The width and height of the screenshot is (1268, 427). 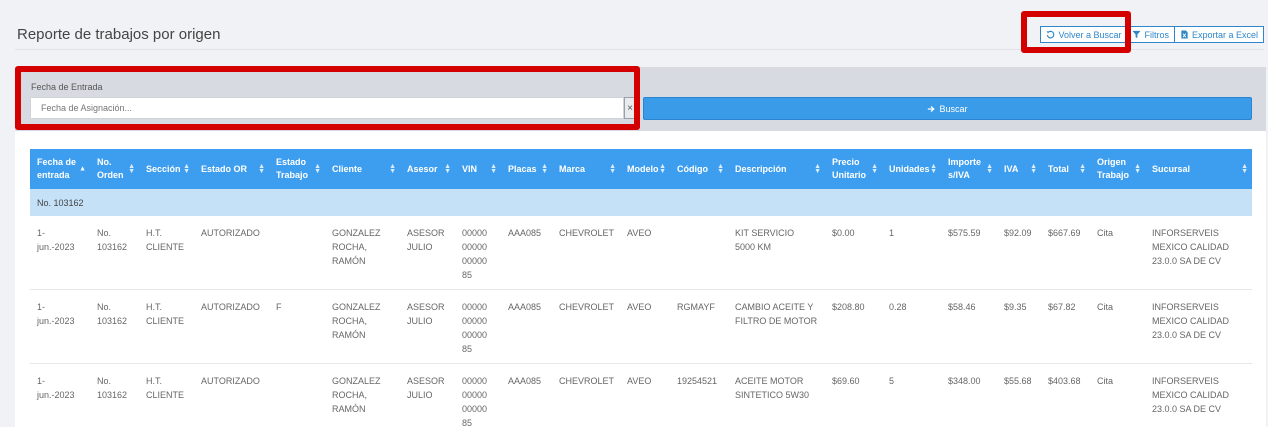 What do you see at coordinates (776, 326) in the screenshot?
I see `table-cell: CAMBIO ACEITE Y FILTRO DE MOTOR` at bounding box center [776, 326].